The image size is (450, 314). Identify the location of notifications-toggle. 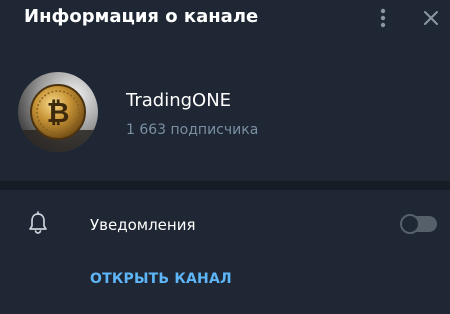
(418, 224).